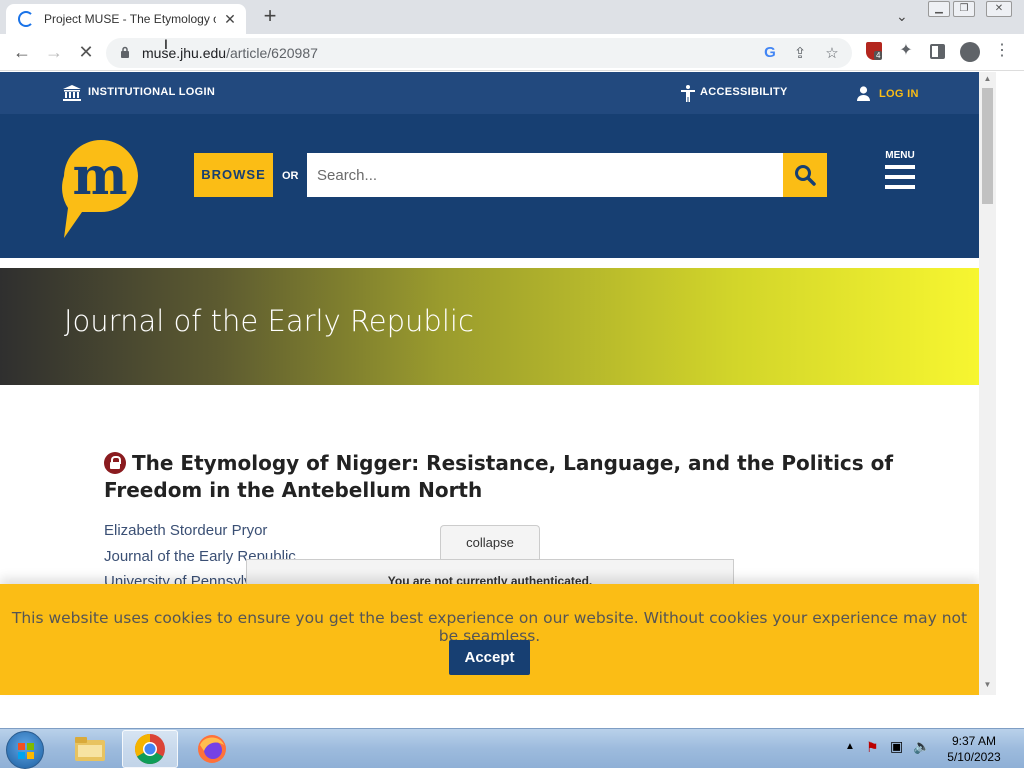 Image resolution: width=1024 pixels, height=775 pixels. What do you see at coordinates (99, 176) in the screenshot?
I see `svg-text: m` at bounding box center [99, 176].